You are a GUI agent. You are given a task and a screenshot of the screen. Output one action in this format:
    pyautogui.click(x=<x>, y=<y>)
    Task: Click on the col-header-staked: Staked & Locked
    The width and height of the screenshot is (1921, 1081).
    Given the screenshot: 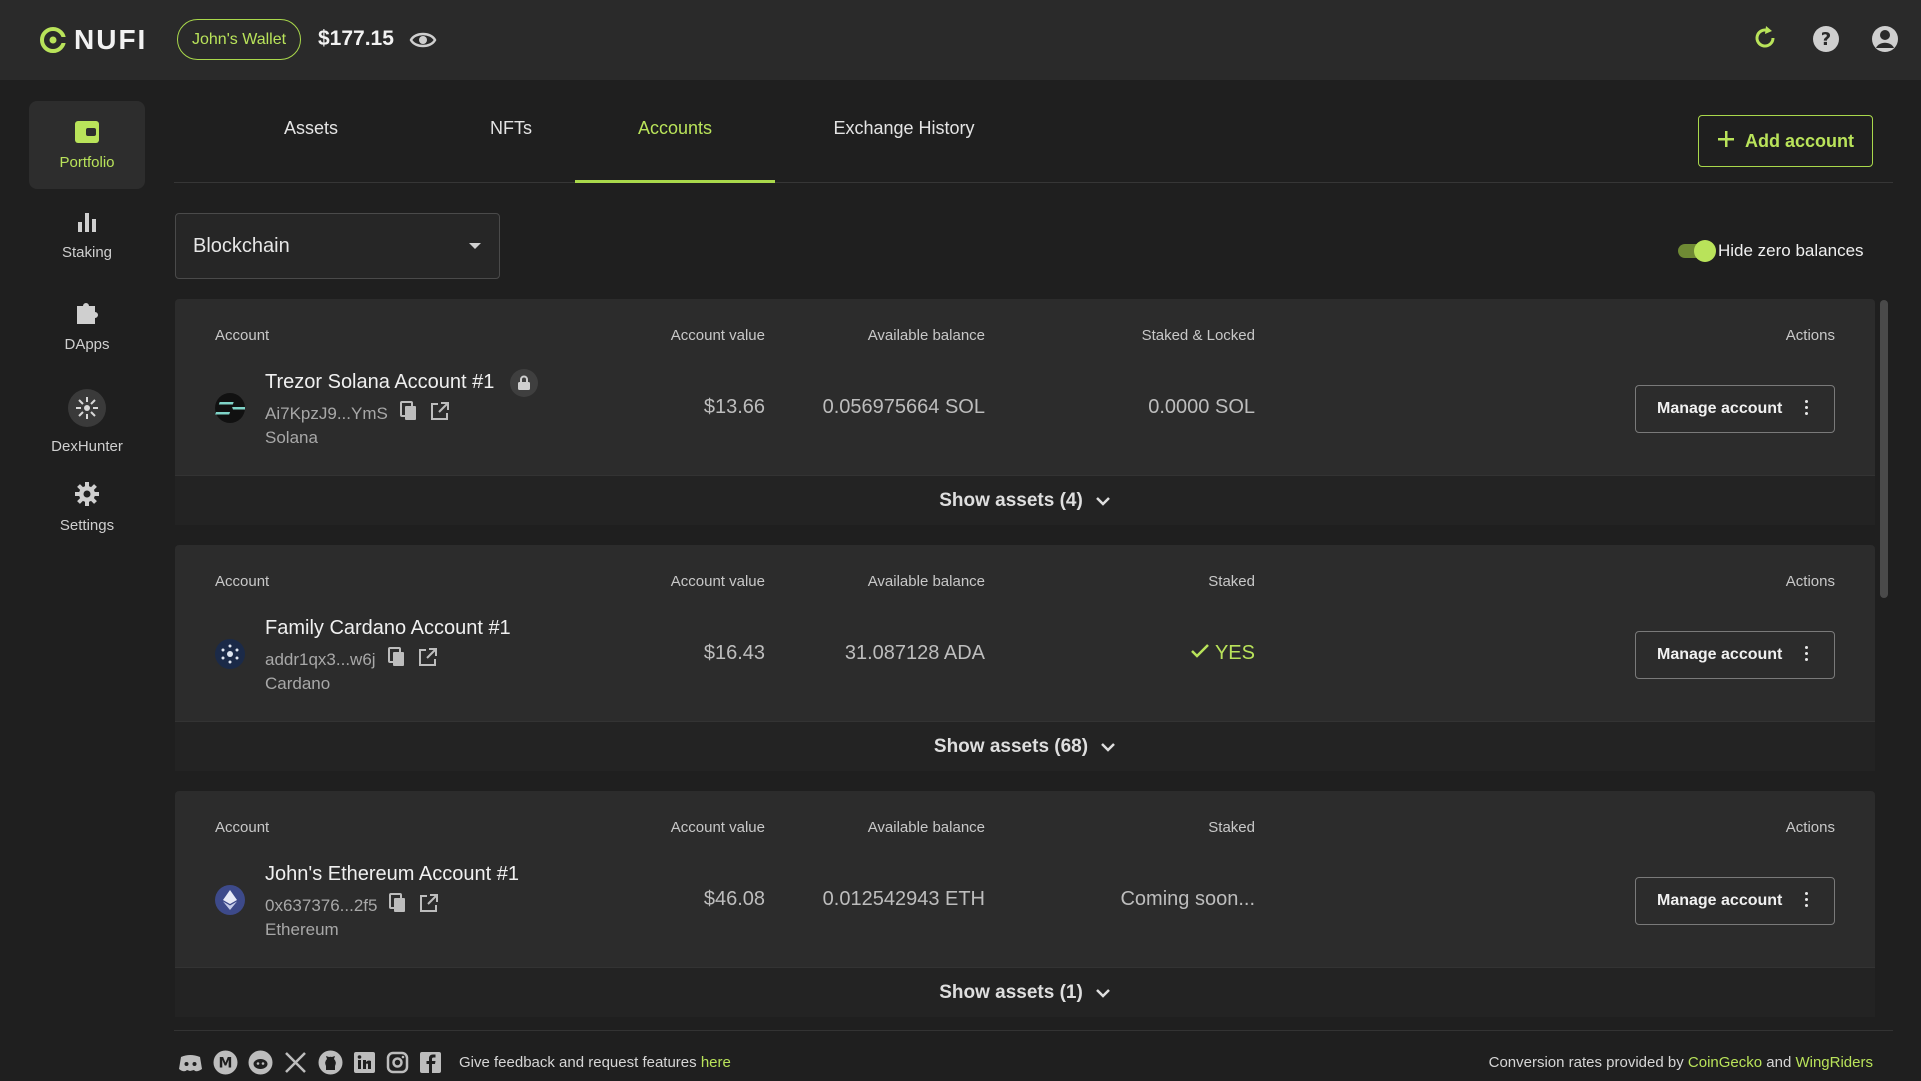 What is the action you would take?
    pyautogui.click(x=1198, y=335)
    